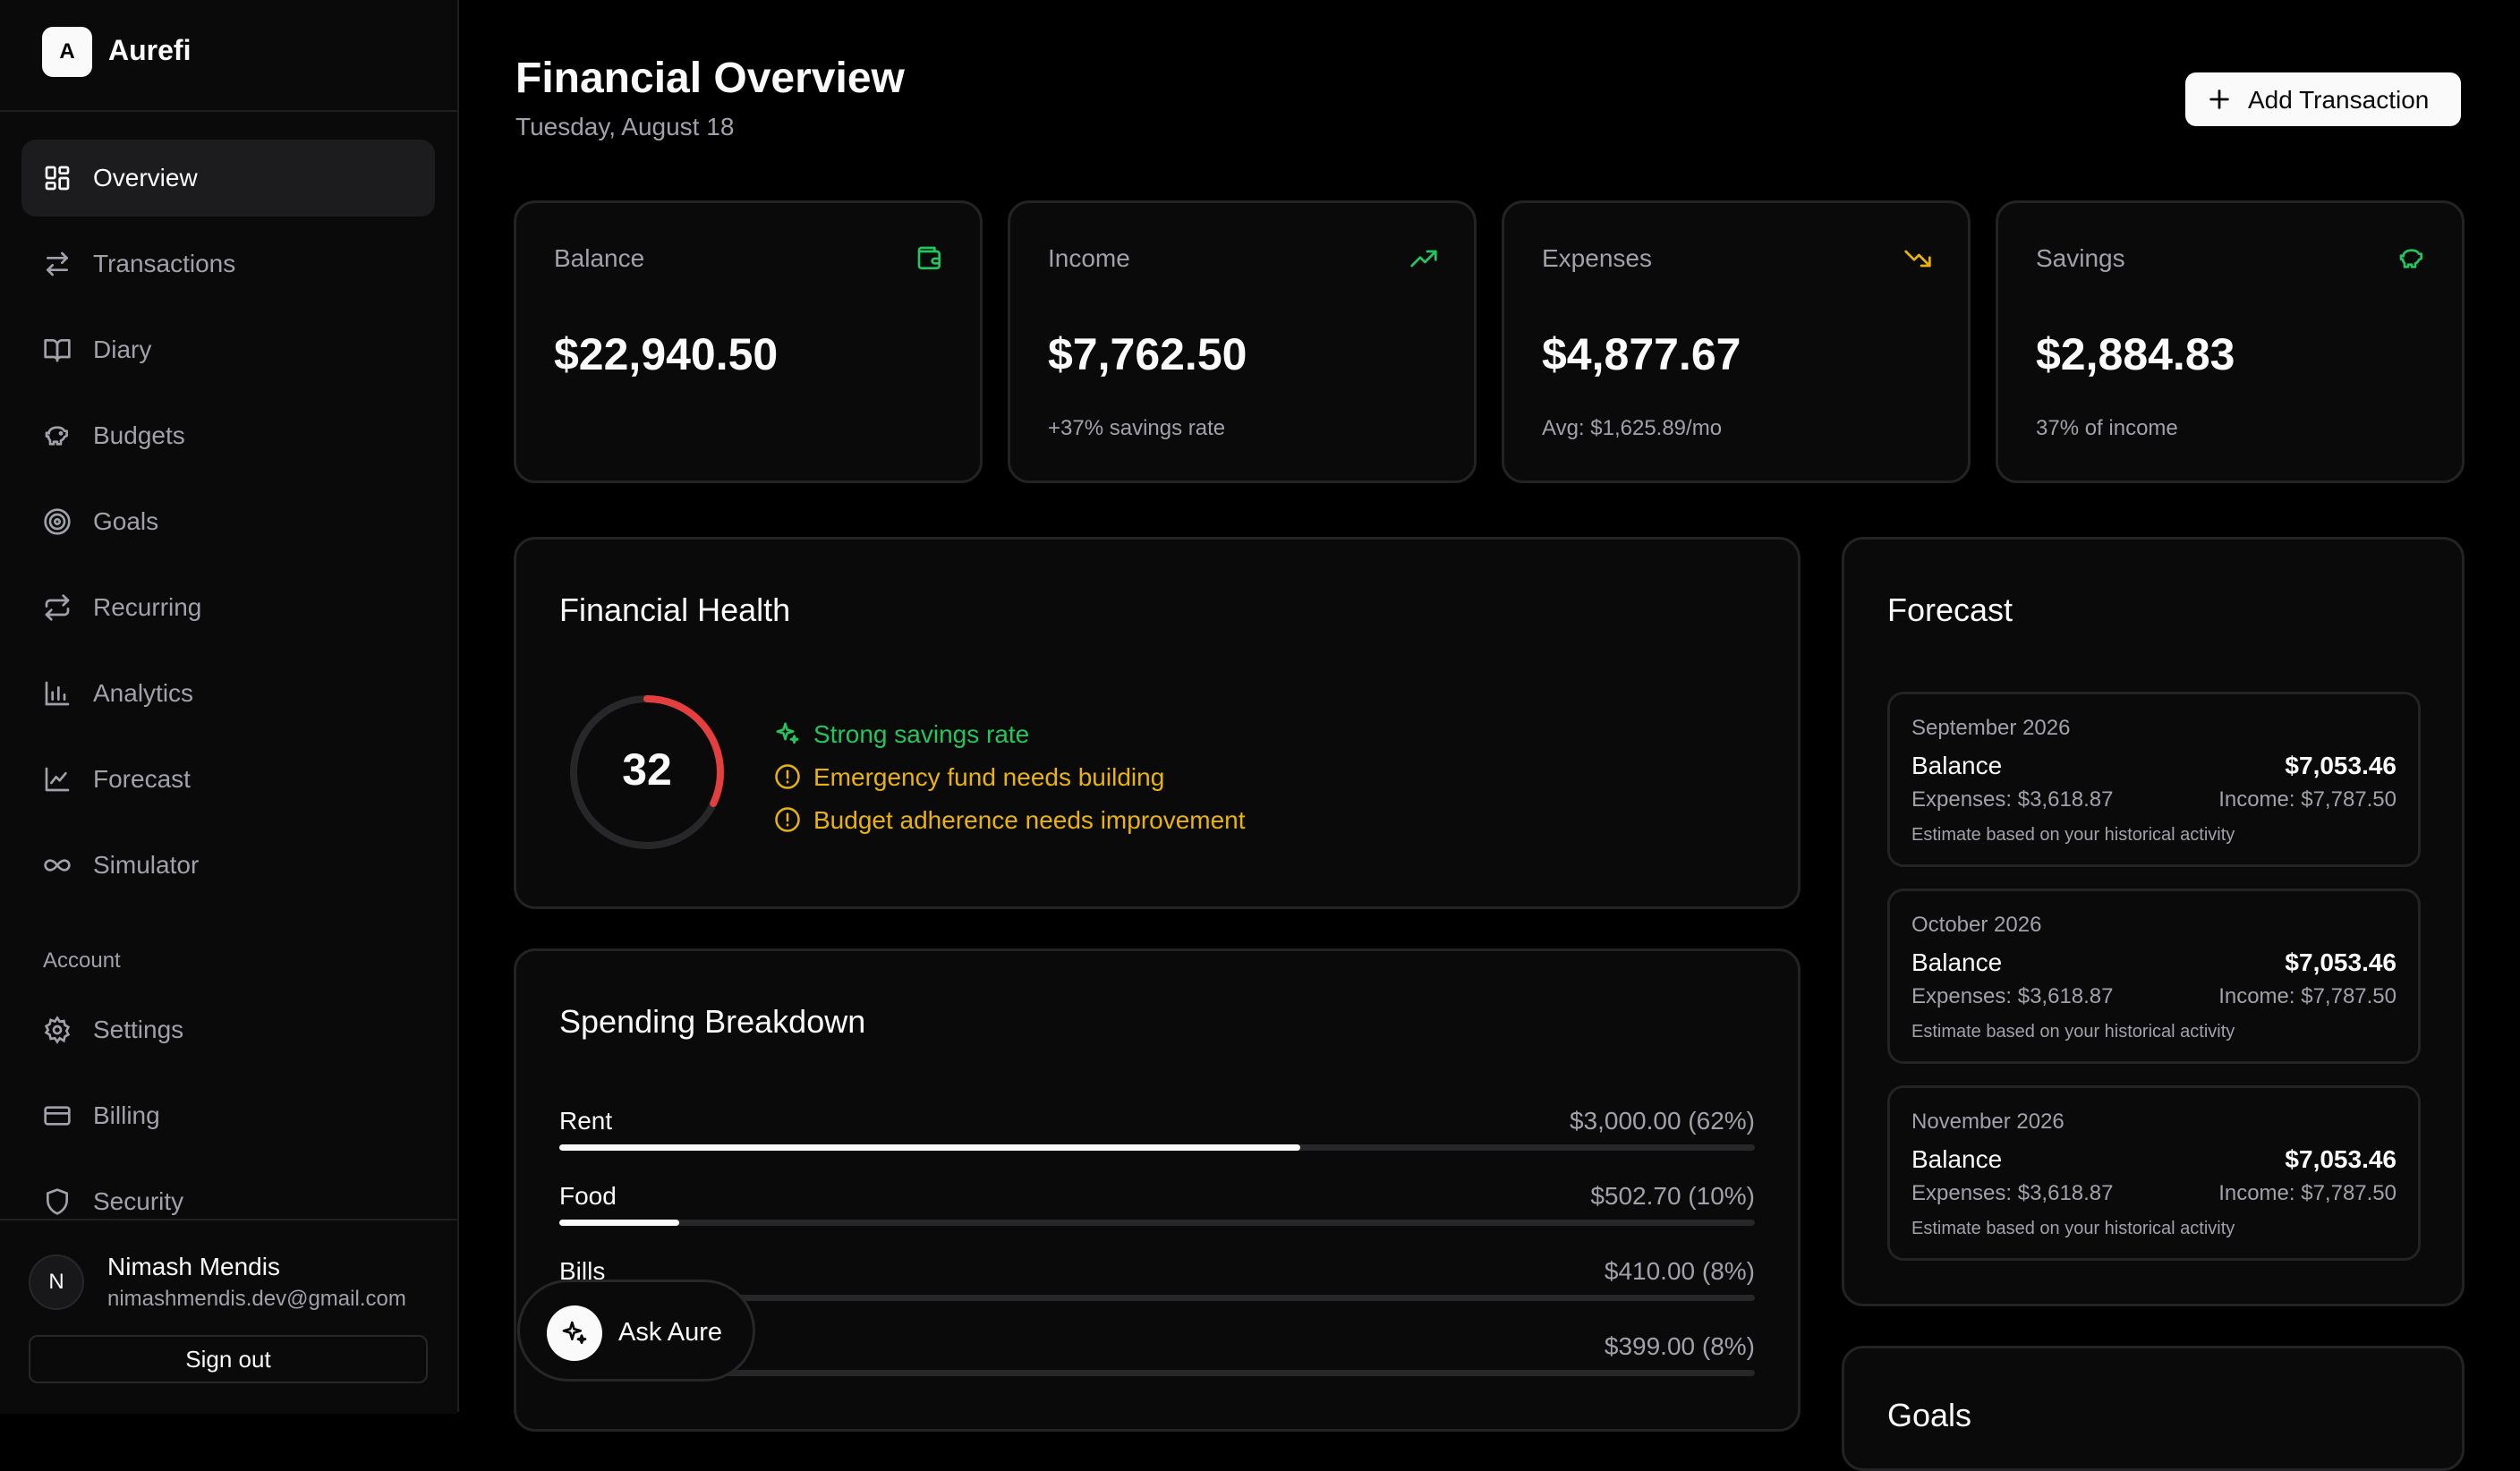  Describe the element at coordinates (126, 521) in the screenshot. I see `sidebar-item-label: Goals` at that location.